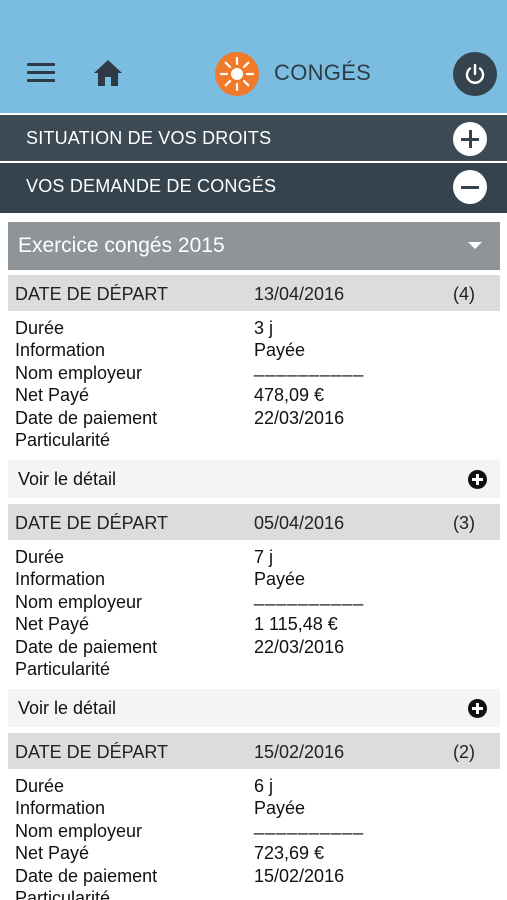 This screenshot has width=507, height=900. I want to click on home-icon, so click(108, 73).